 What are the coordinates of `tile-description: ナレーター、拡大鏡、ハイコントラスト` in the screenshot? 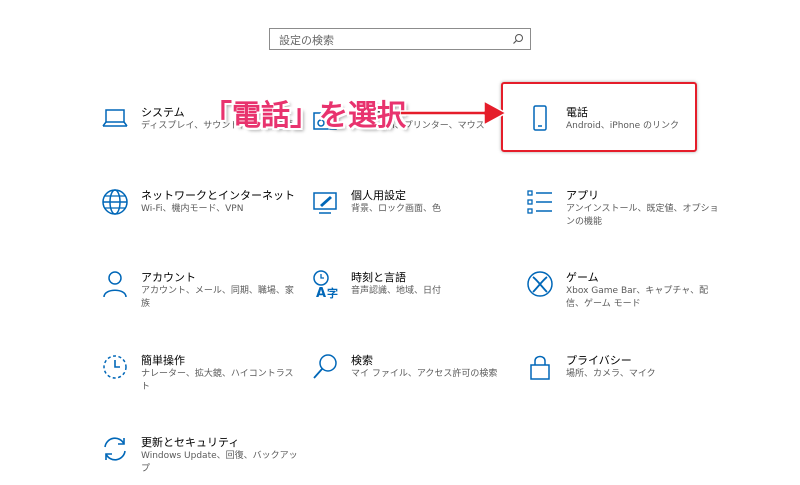 It's located at (217, 380).